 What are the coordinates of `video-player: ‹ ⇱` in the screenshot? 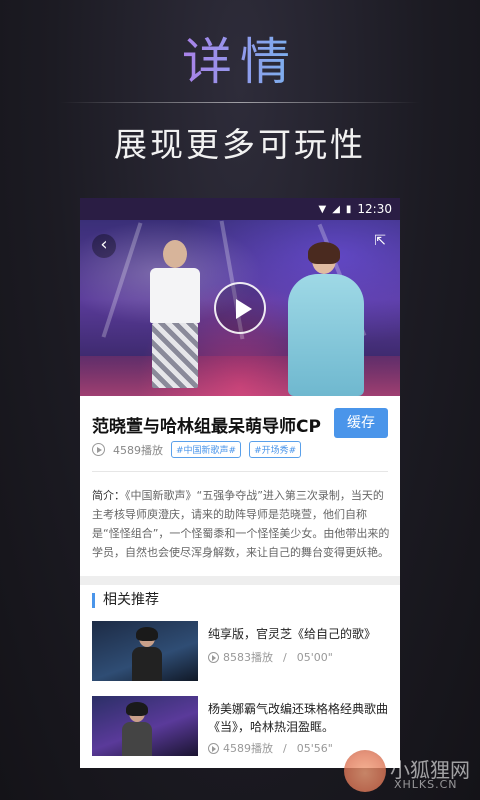 It's located at (240, 308).